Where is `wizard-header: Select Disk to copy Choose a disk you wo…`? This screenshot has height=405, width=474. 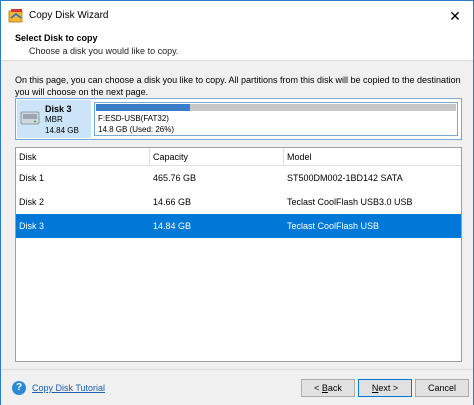
wizard-header: Select Disk to copy Choose a disk you wo… is located at coordinates (237, 46).